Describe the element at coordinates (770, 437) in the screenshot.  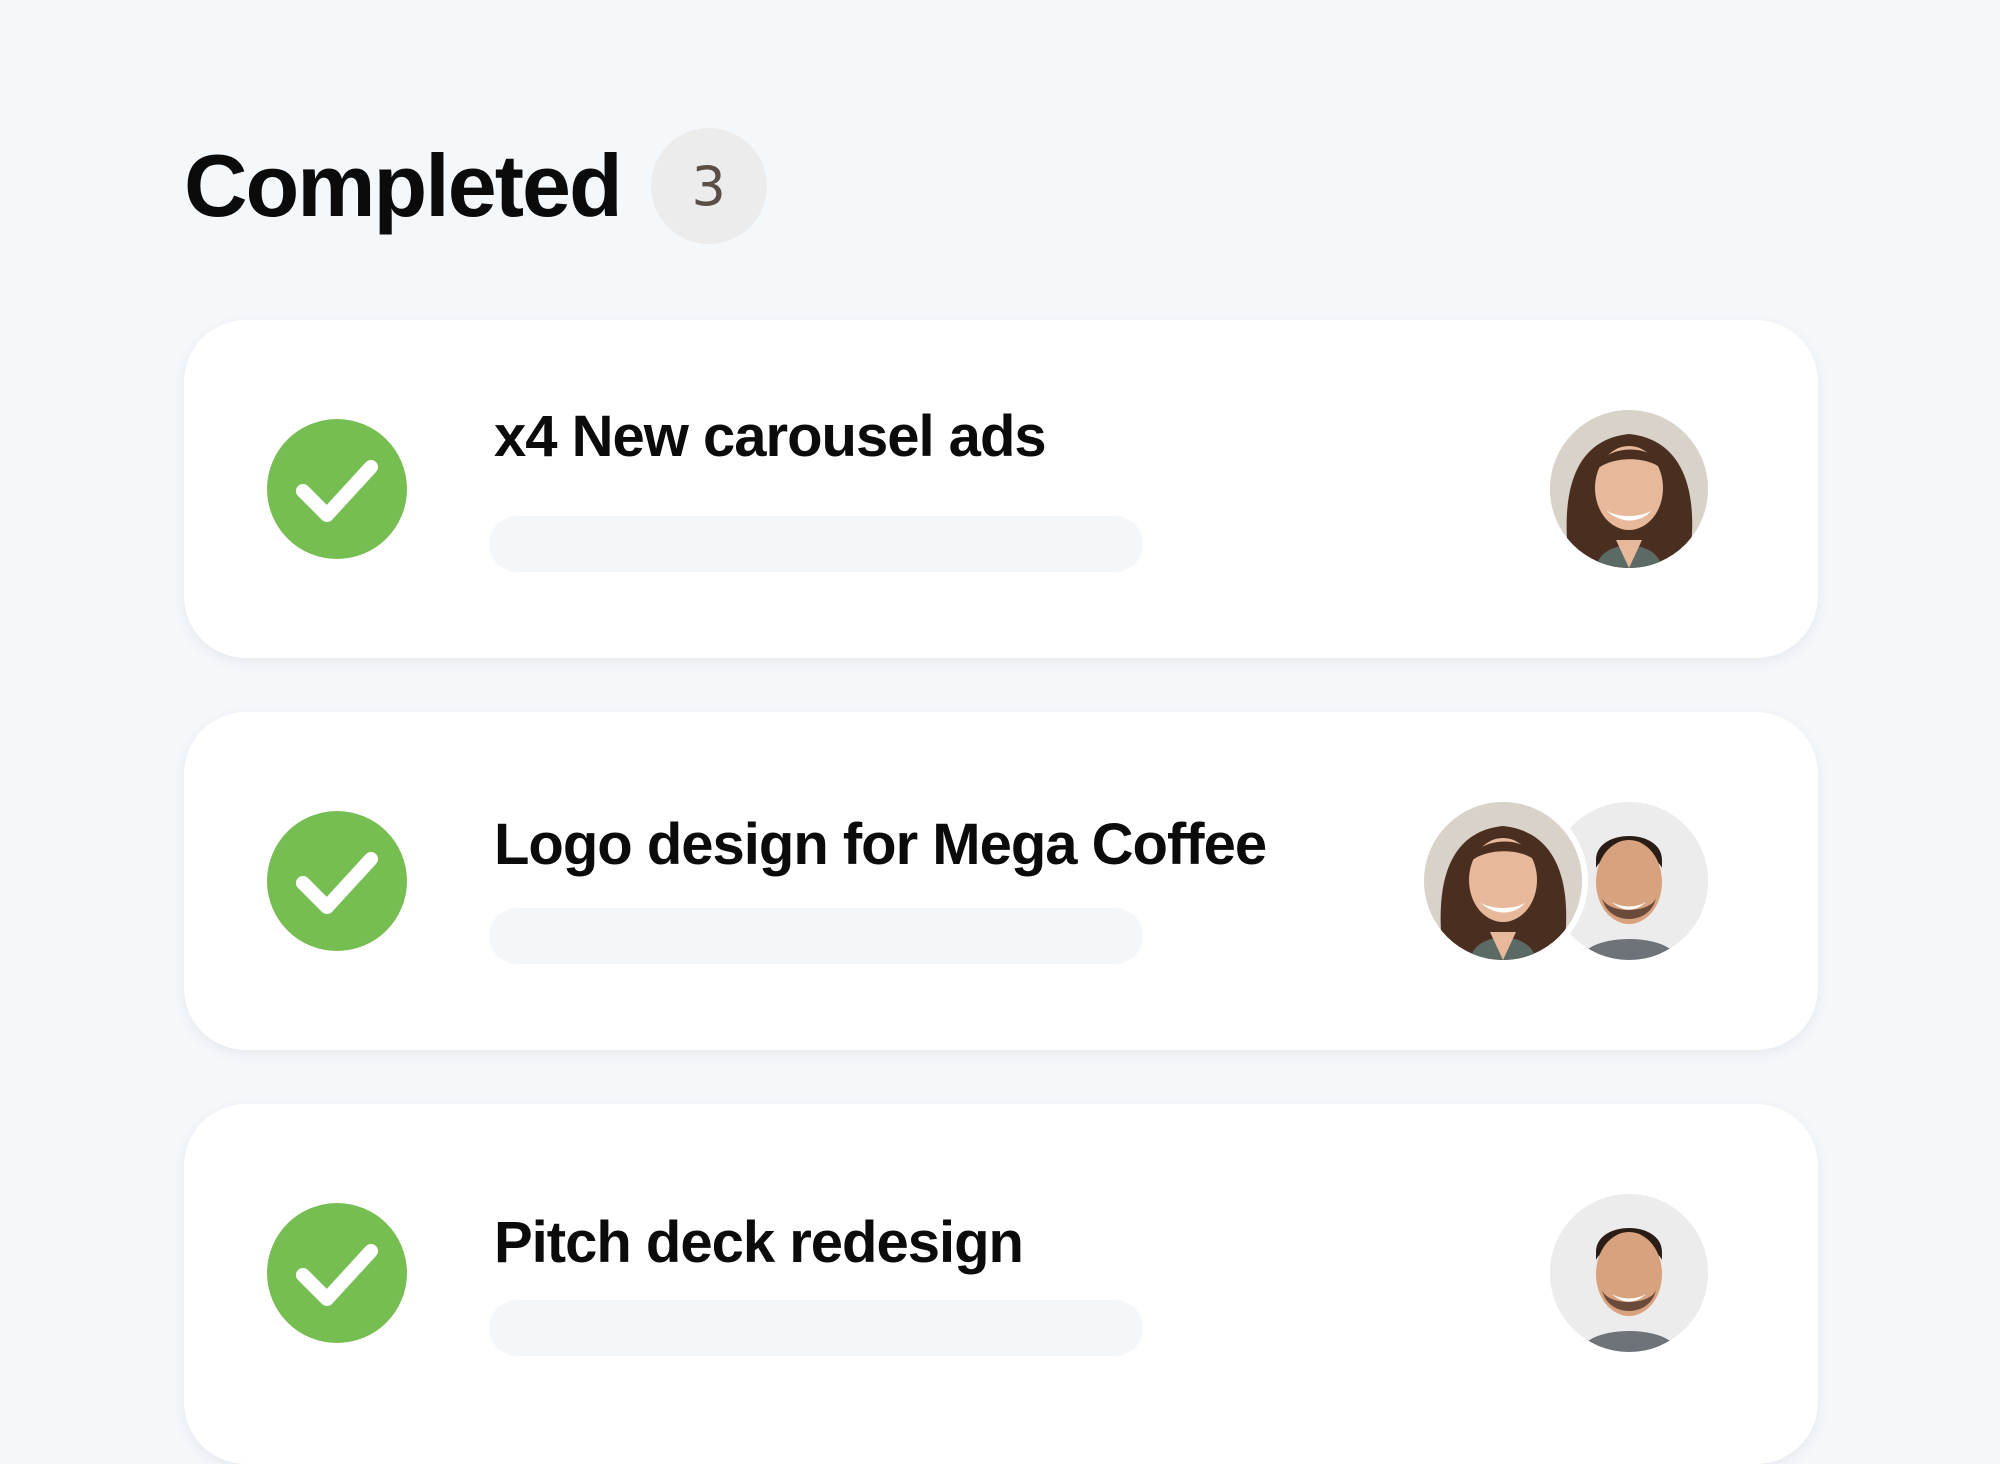
I see `task-title: x4 New carousel ads` at that location.